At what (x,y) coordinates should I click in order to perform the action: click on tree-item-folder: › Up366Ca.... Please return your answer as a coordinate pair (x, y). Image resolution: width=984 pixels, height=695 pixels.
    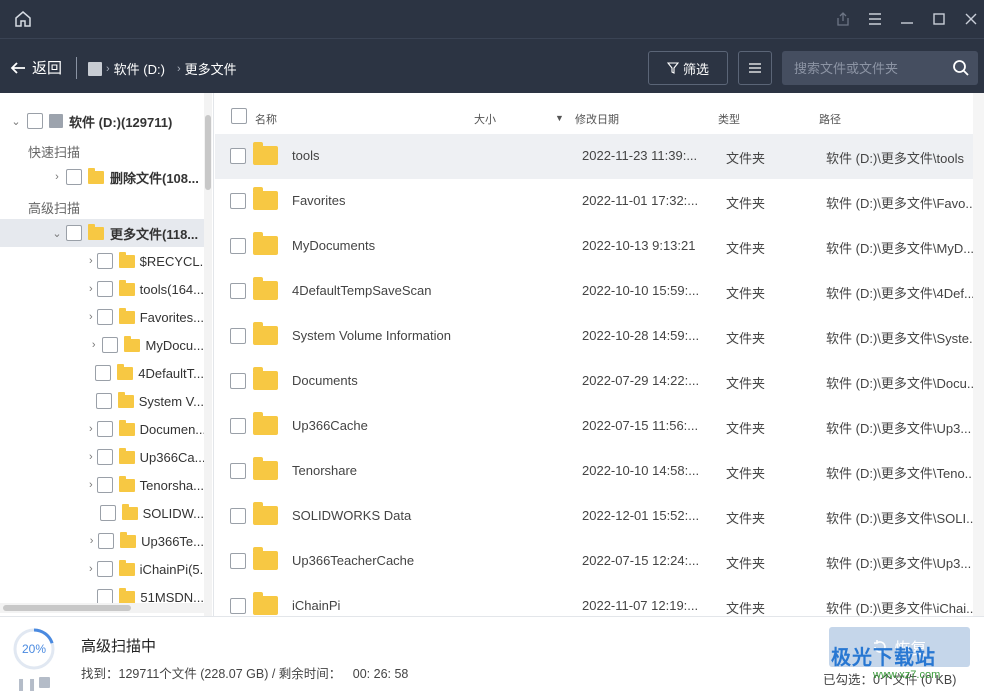
    Looking at the image, I should click on (102, 457).